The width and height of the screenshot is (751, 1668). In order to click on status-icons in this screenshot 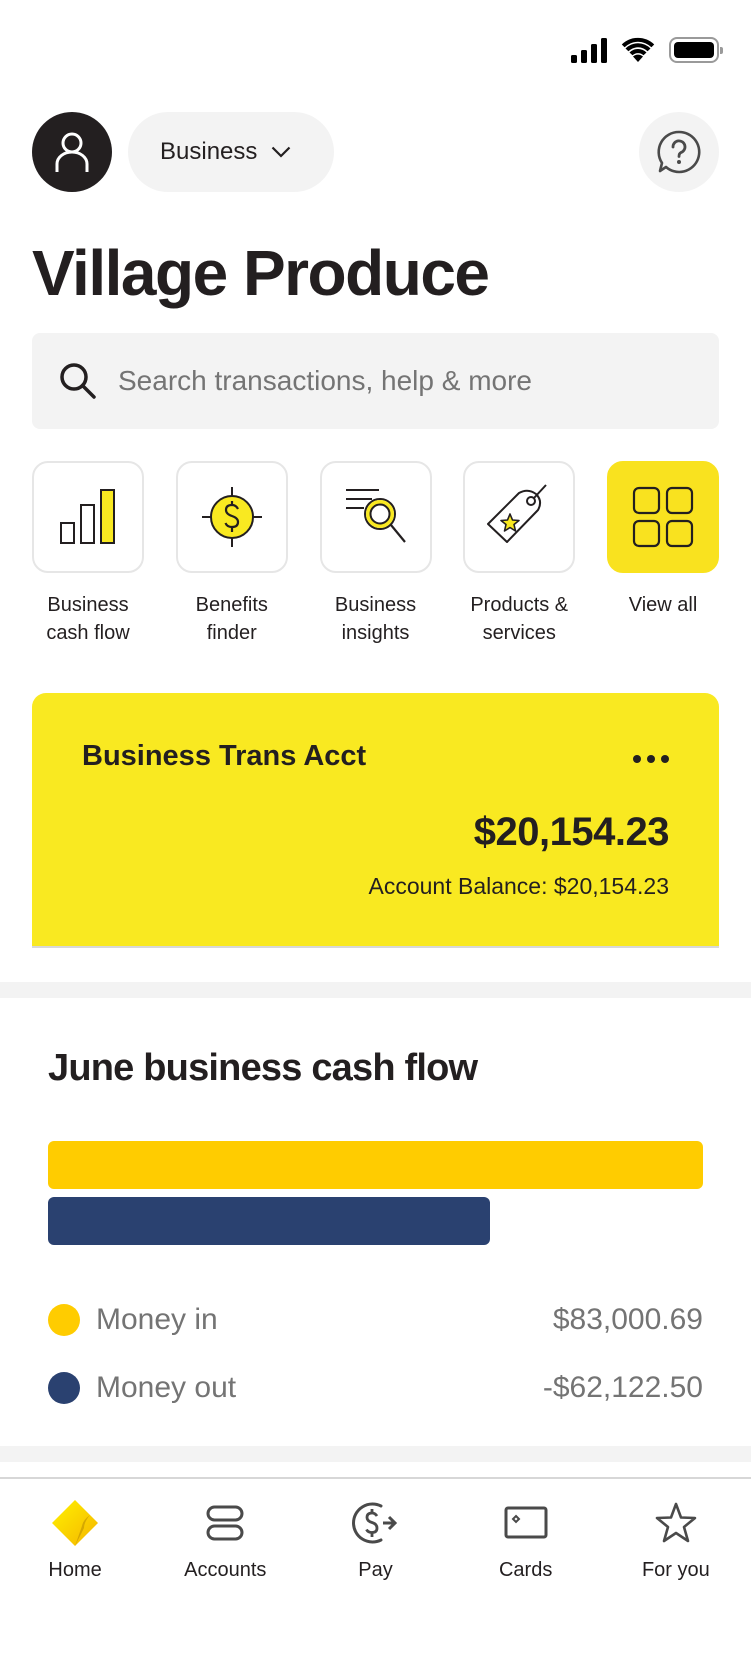, I will do `click(647, 50)`.